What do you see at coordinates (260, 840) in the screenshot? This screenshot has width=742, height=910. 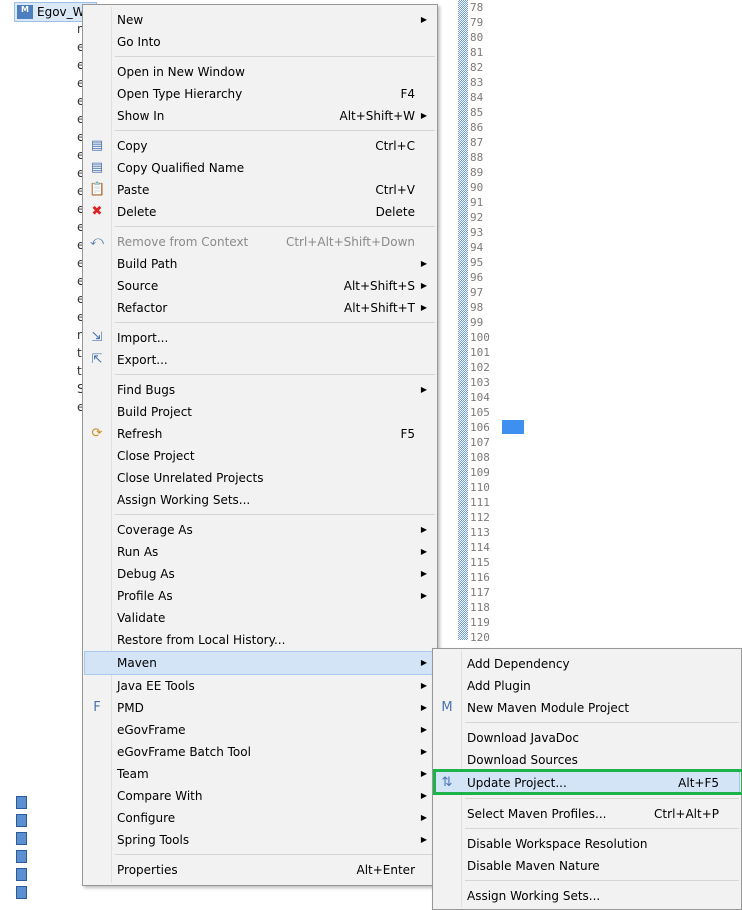 I see `menu-item-spring-tools: Spring Tools ▶` at bounding box center [260, 840].